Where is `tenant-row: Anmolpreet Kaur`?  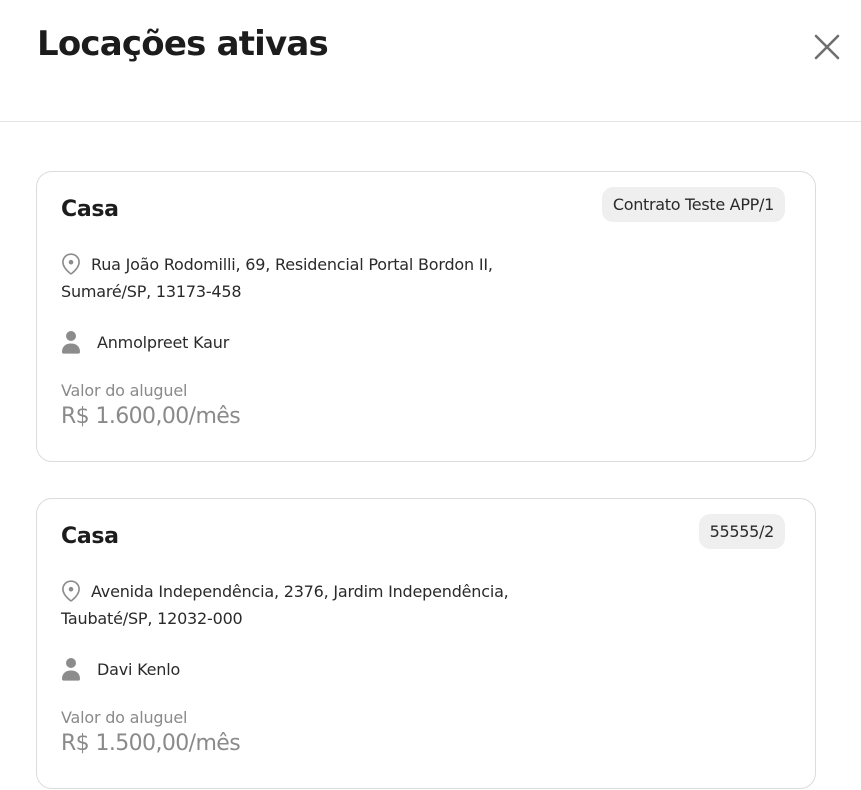
tenant-row: Anmolpreet Kaur is located at coordinates (145, 342).